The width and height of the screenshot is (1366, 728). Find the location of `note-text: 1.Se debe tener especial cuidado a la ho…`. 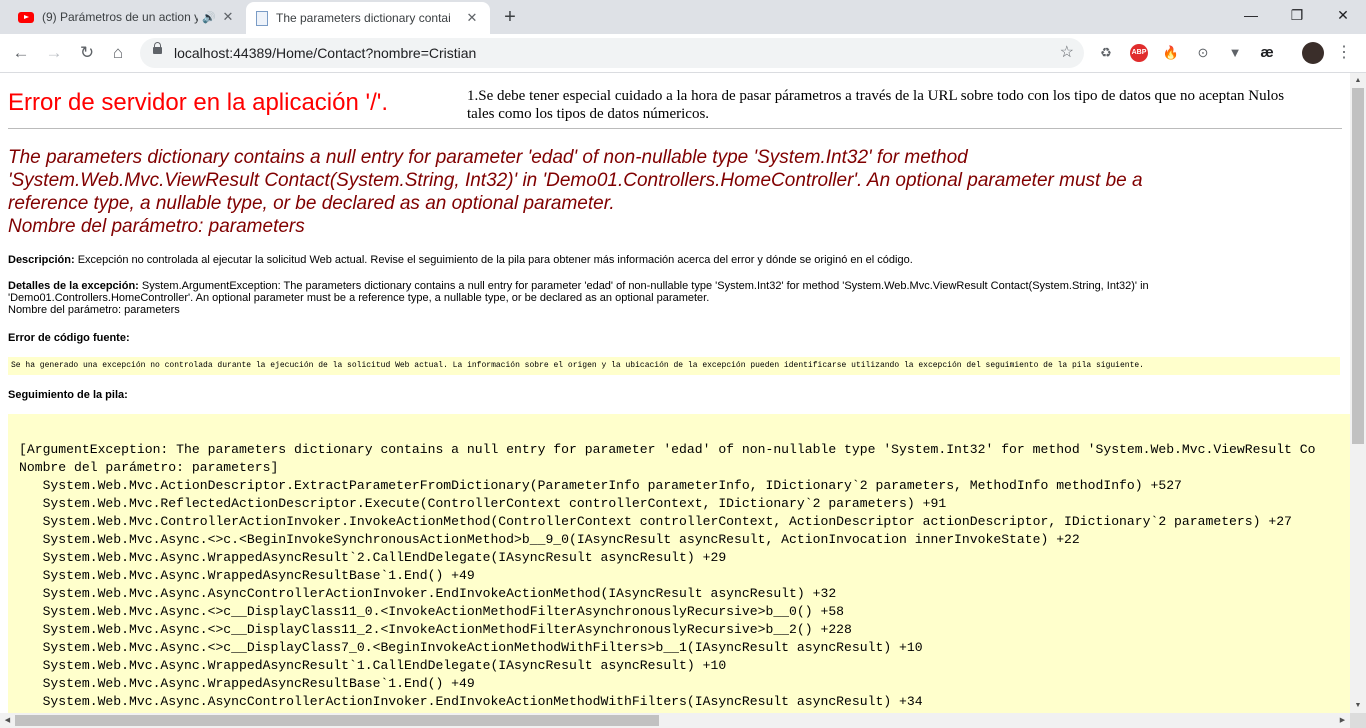

note-text: 1.Se debe tener especial cuidado a la ho… is located at coordinates (876, 105).